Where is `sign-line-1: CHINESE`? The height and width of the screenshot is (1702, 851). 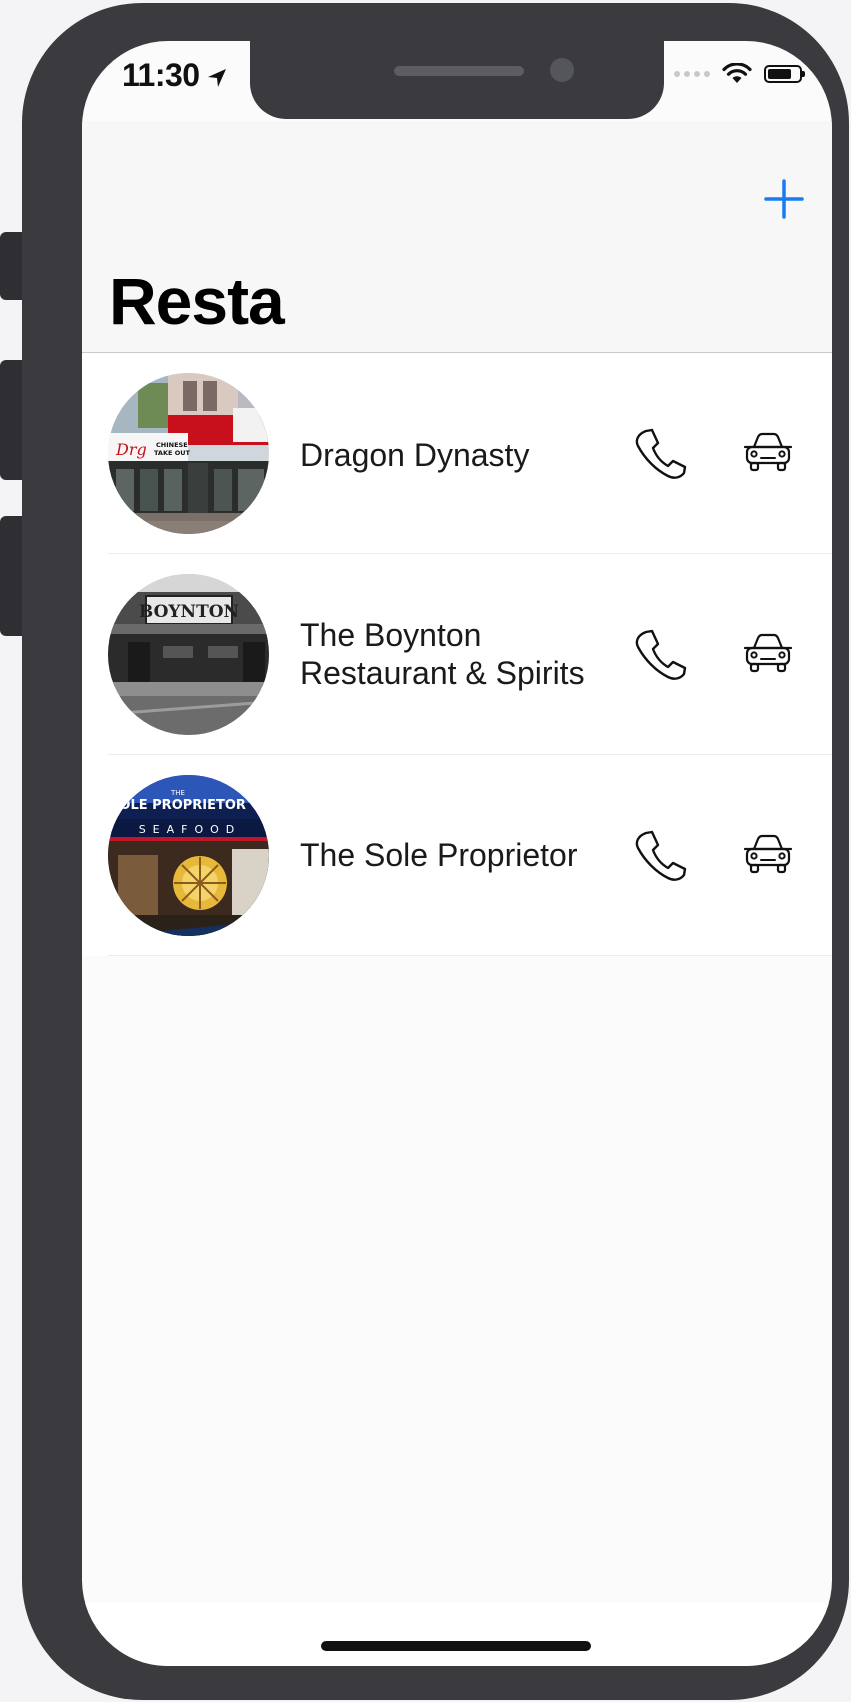 sign-line-1: CHINESE is located at coordinates (172, 445).